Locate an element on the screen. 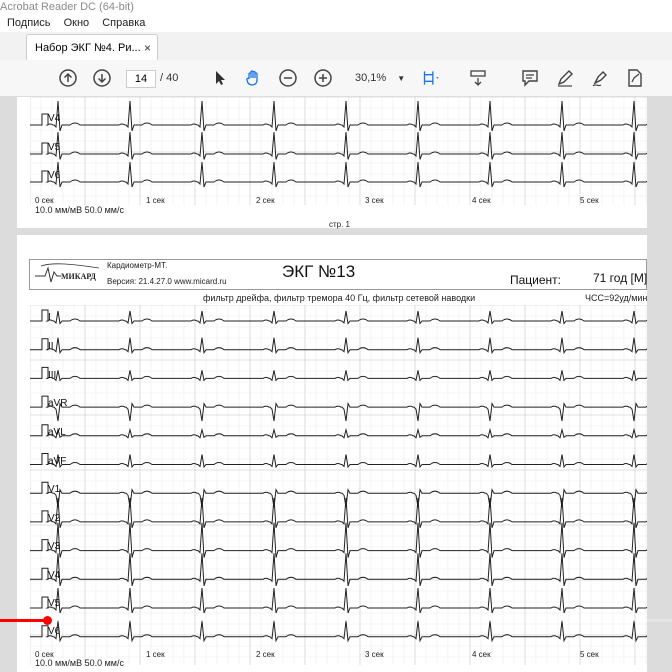 This screenshot has width=672, height=672. page-footer: стр. 1 is located at coordinates (340, 224).